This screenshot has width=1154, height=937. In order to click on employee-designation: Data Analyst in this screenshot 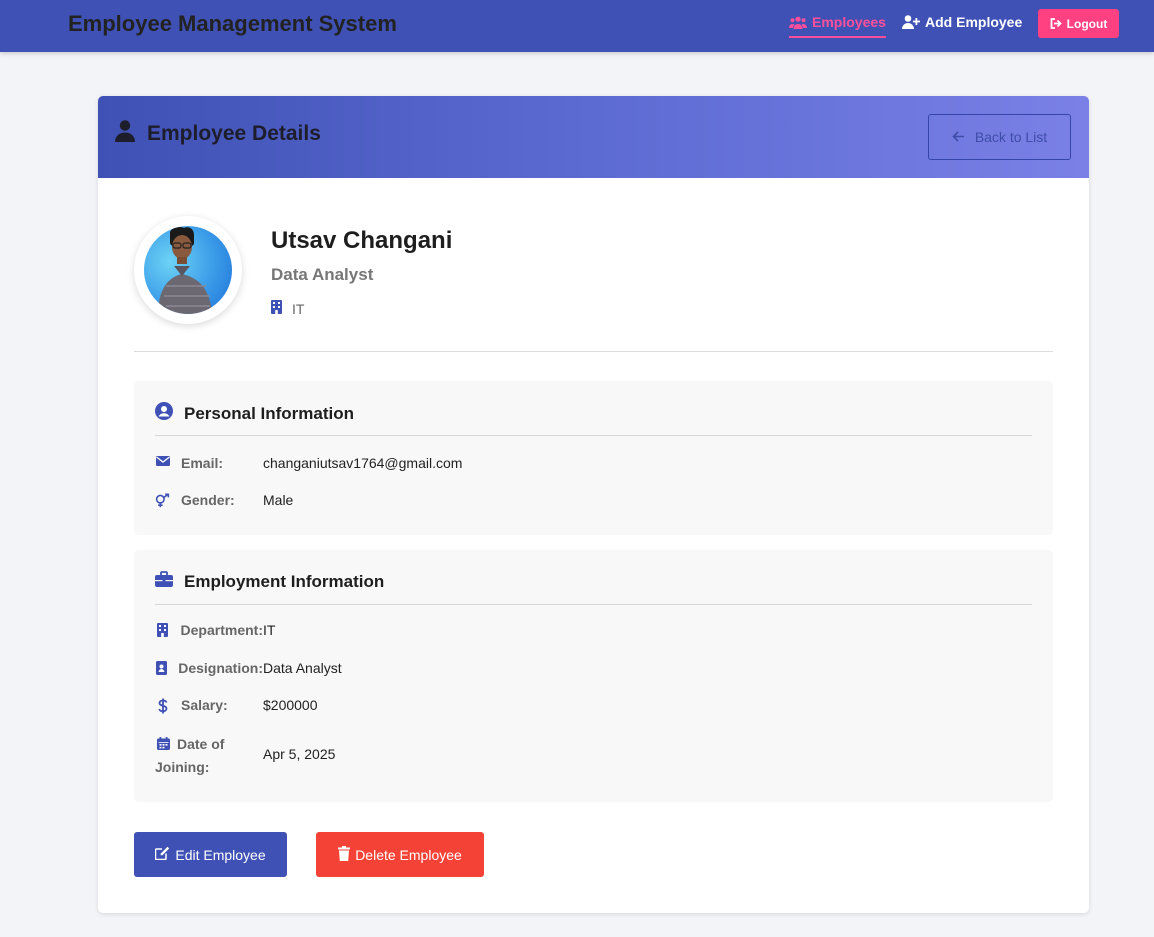, I will do `click(322, 274)`.